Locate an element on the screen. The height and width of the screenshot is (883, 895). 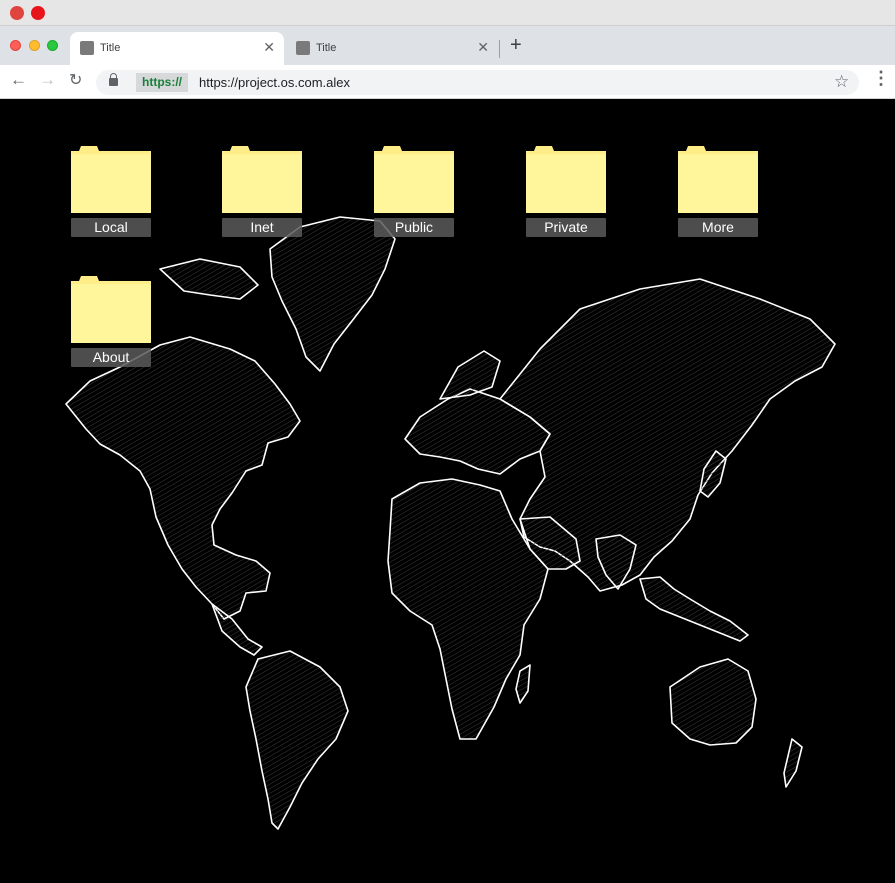
southeast-asia-shape is located at coordinates (694, 609).